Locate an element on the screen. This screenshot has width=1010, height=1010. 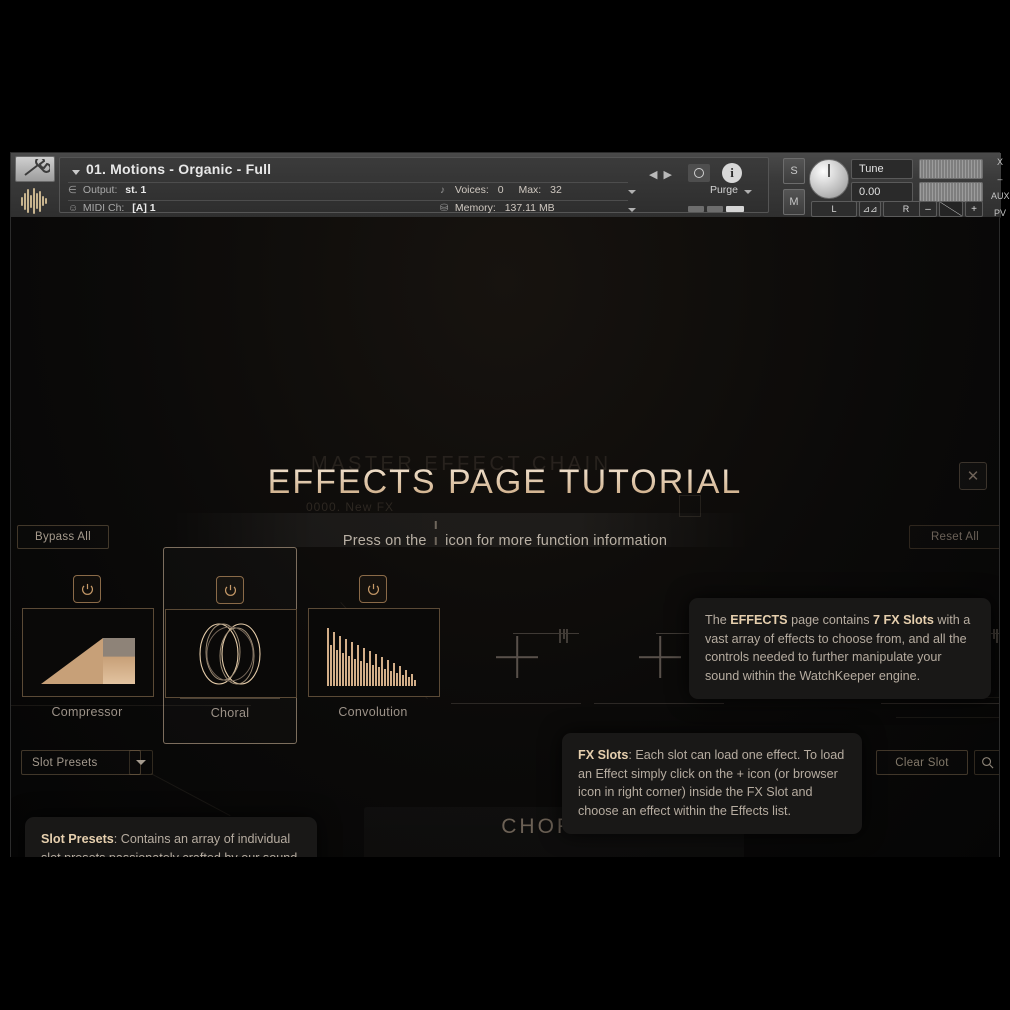
memory-value: 137.11 MB is located at coordinates (529, 208).